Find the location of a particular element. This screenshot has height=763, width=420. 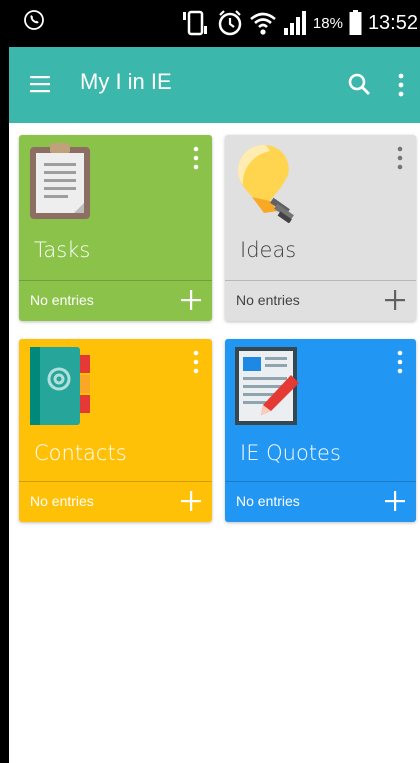

status-bar: 18% 13:52 is located at coordinates (214, 23).